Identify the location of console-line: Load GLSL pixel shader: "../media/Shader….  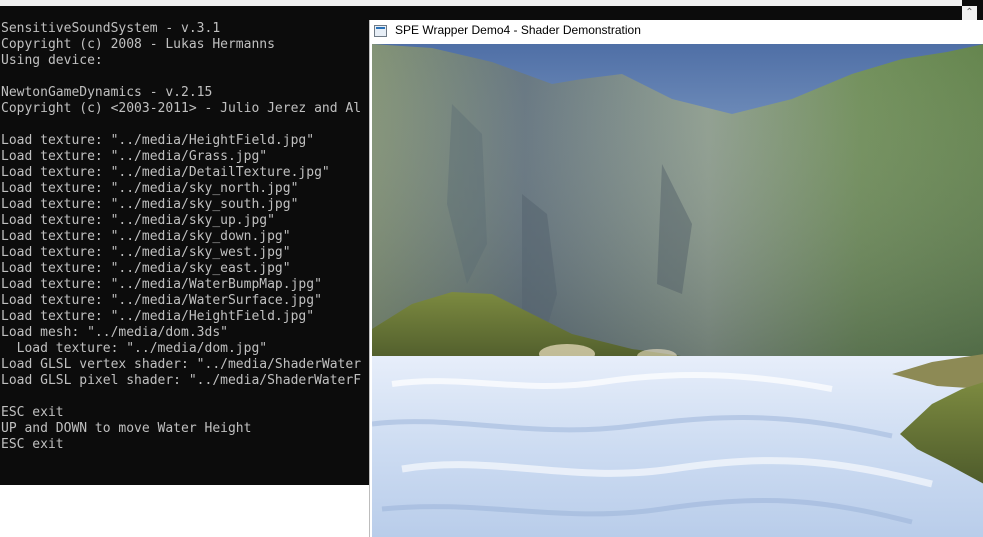
(181, 380).